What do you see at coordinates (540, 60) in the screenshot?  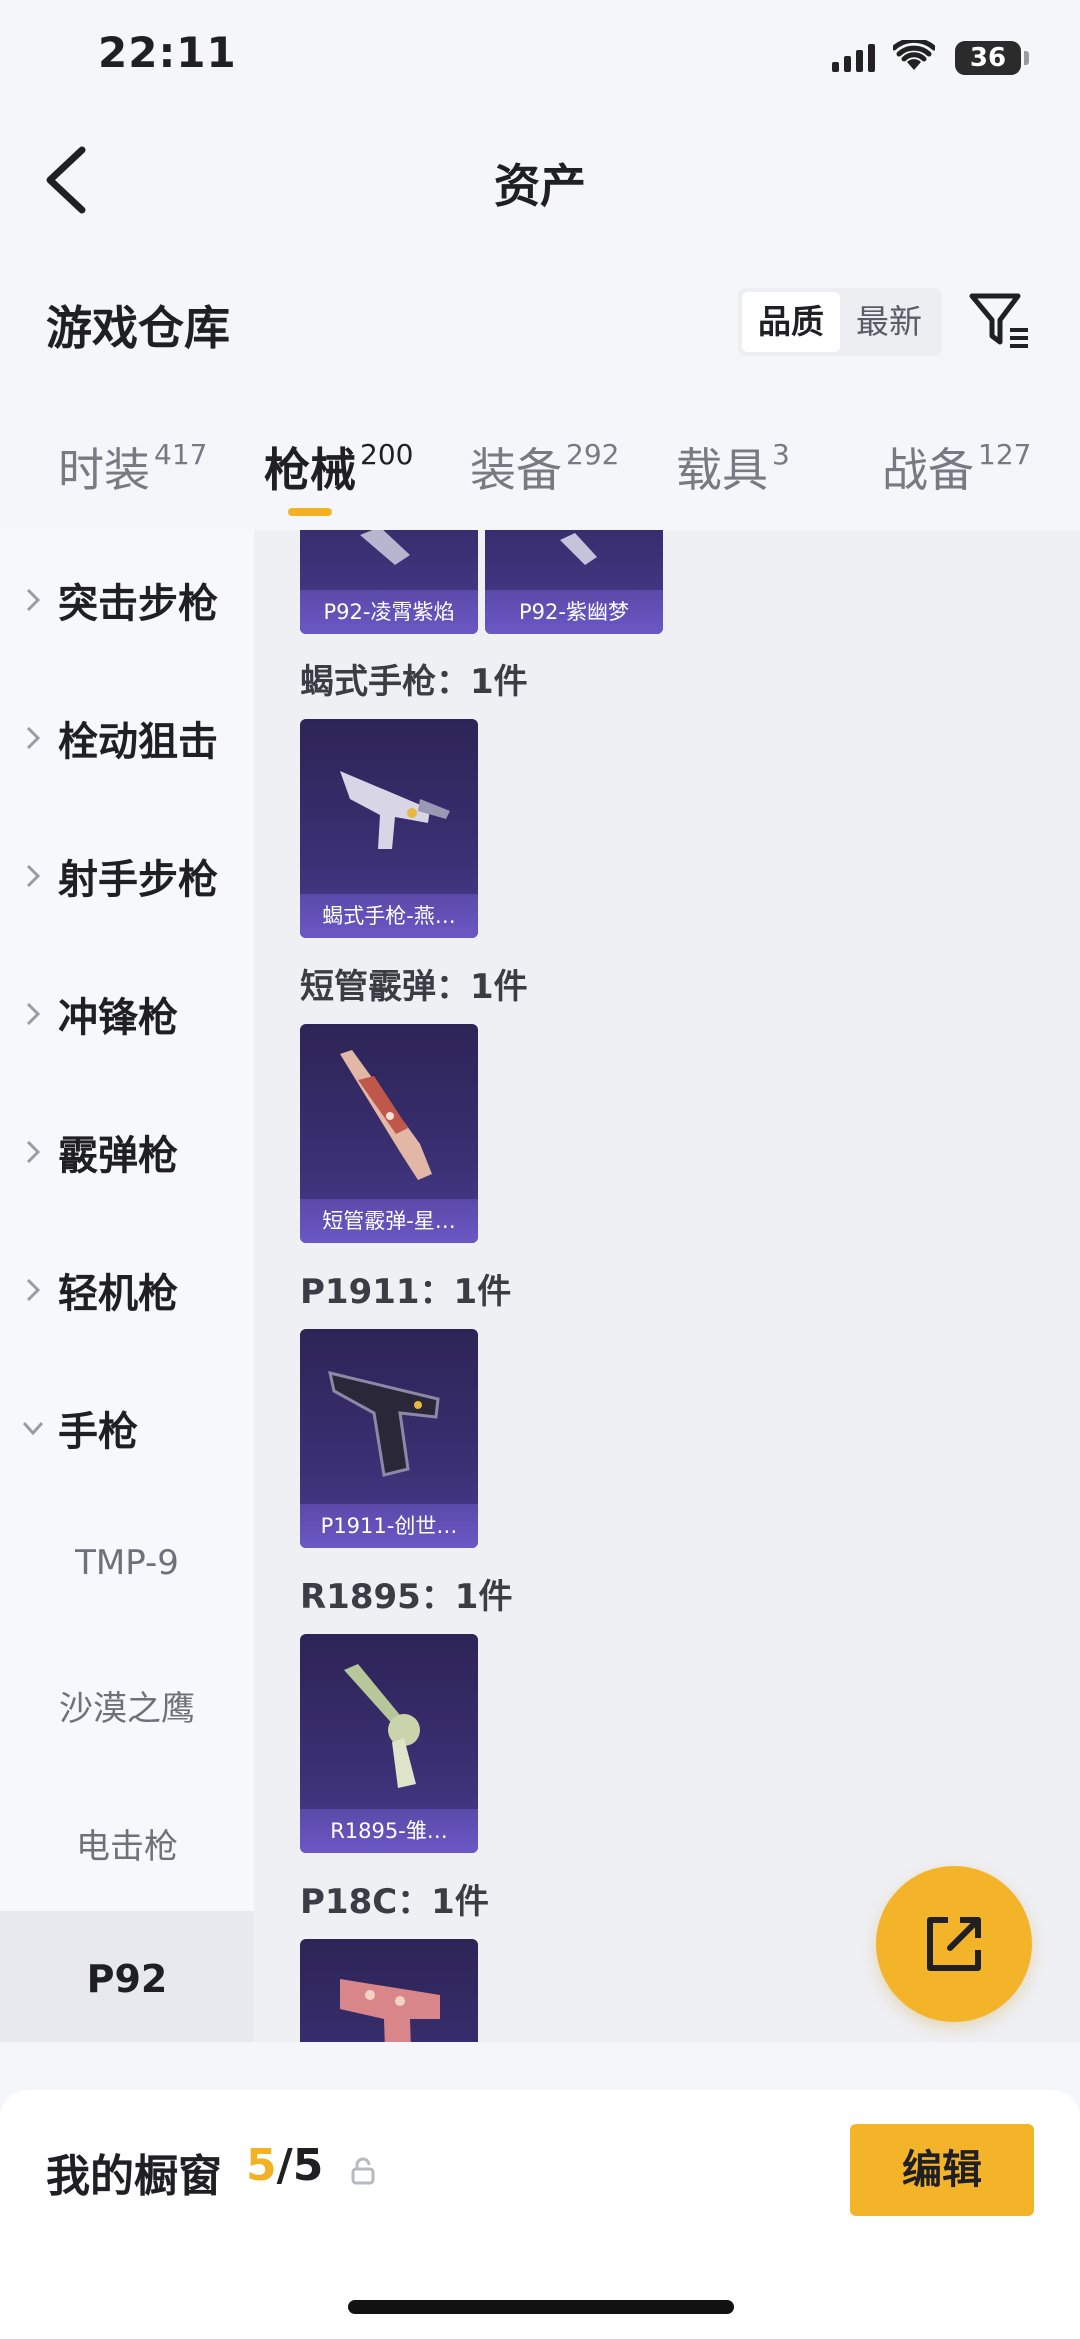 I see `status-bar: 22:11 36` at bounding box center [540, 60].